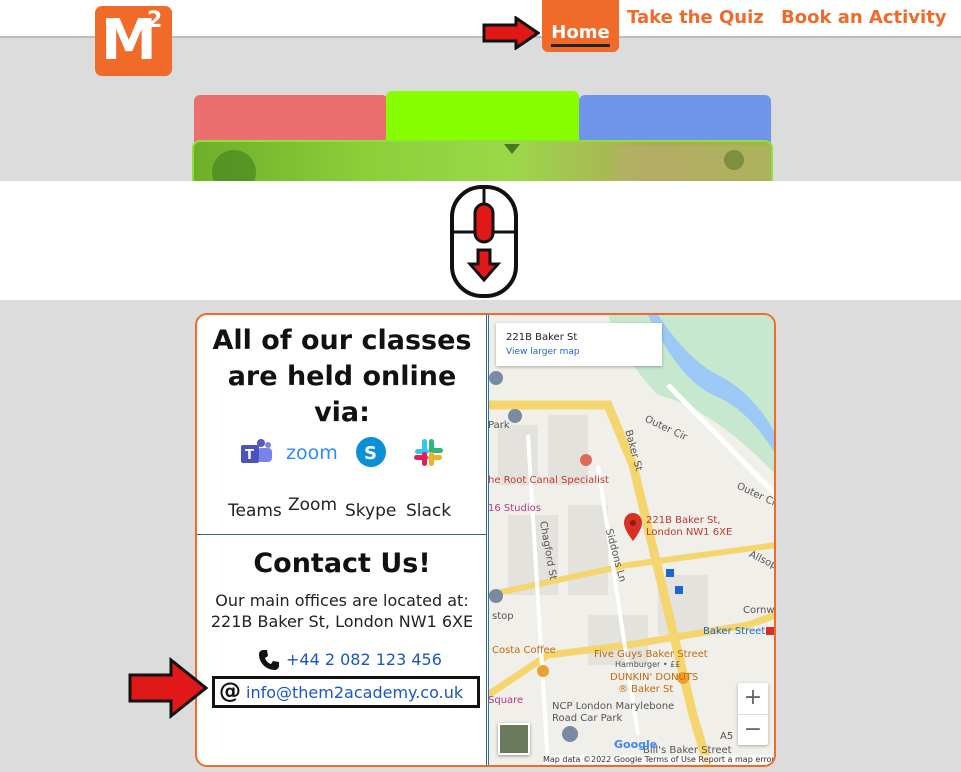 Image resolution: width=961 pixels, height=772 pixels. What do you see at coordinates (587, 718) in the screenshot?
I see `map-label-ncp-2: Road Car Park` at bounding box center [587, 718].